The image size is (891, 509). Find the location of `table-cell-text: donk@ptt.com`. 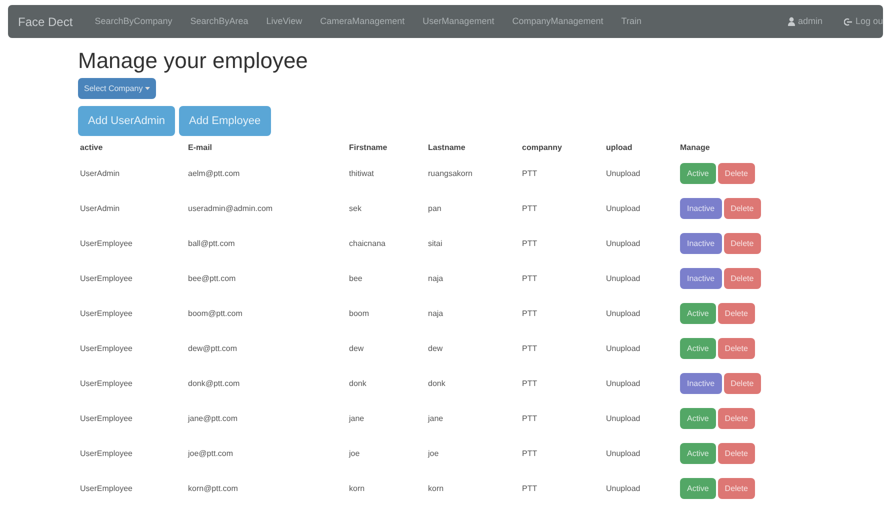

table-cell-text: donk@ptt.com is located at coordinates (214, 384).